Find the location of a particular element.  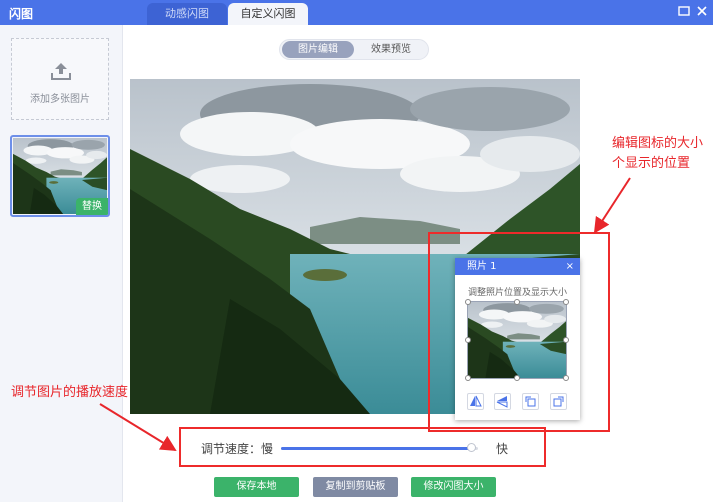

speed-slider is located at coordinates (379, 447).